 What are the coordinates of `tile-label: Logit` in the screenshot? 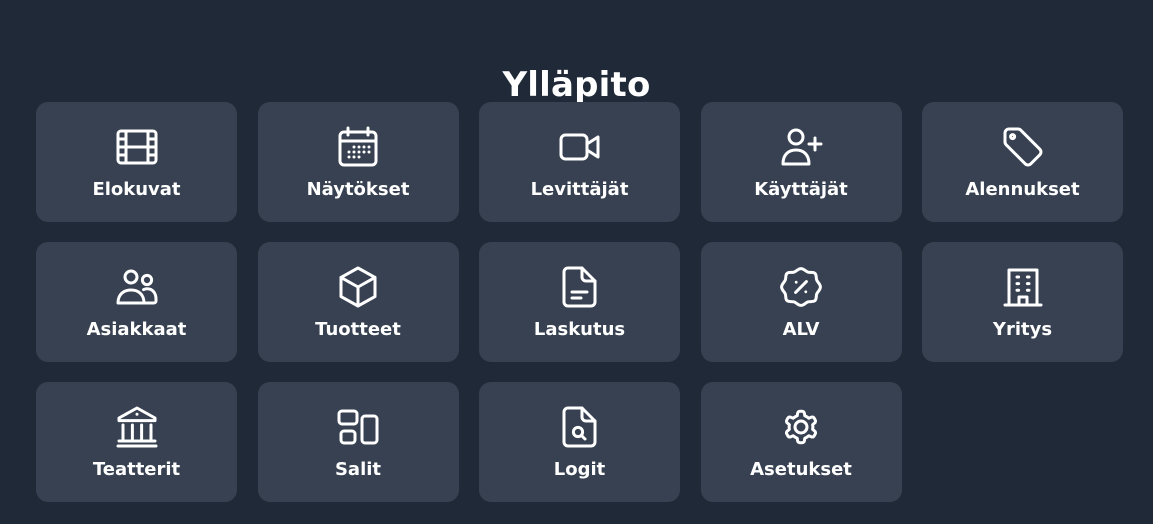 It's located at (579, 469).